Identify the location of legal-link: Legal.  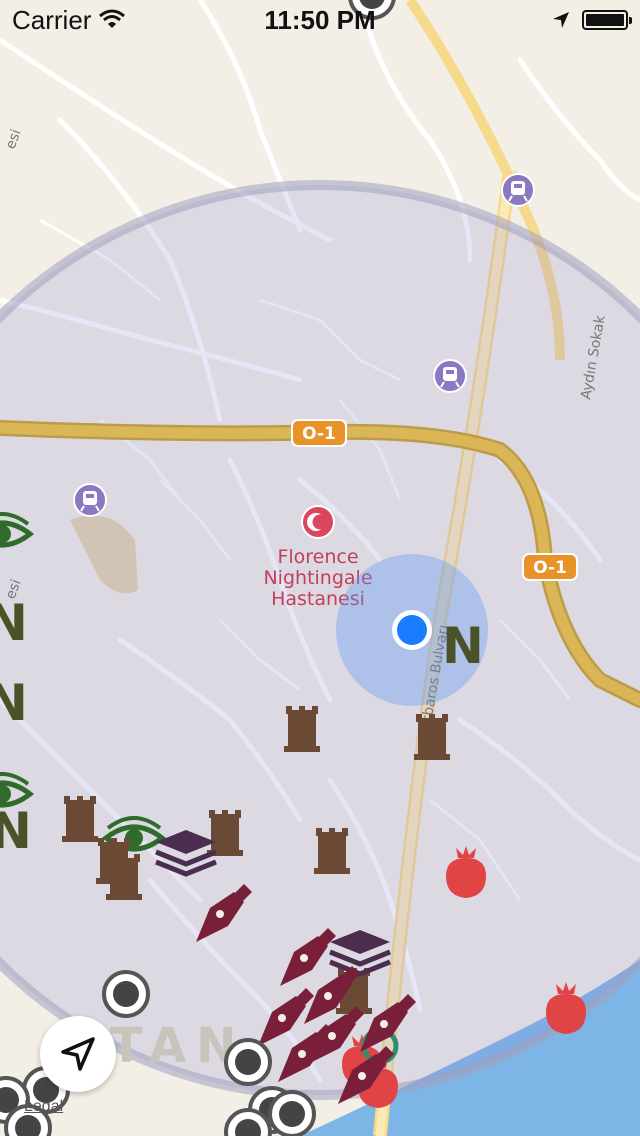
(43, 1107).